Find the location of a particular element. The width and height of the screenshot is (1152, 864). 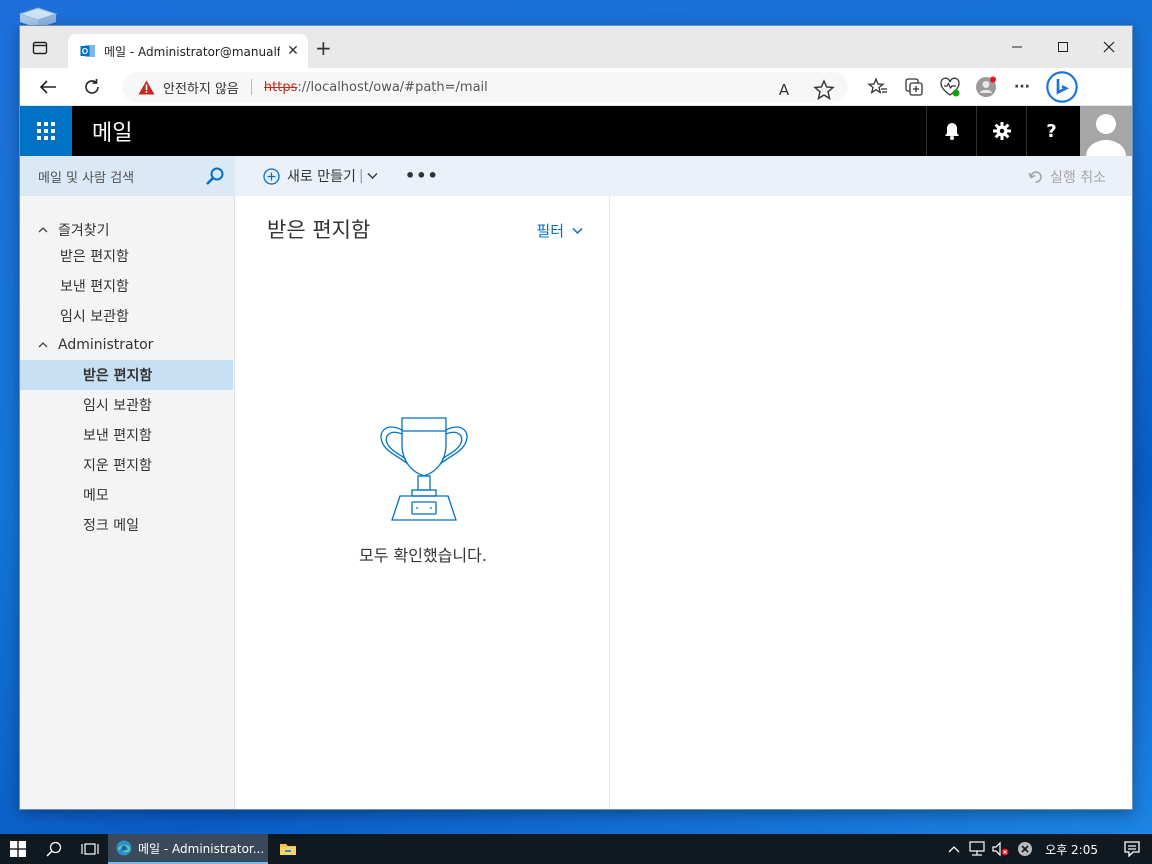

add-circle-icon is located at coordinates (271, 176).